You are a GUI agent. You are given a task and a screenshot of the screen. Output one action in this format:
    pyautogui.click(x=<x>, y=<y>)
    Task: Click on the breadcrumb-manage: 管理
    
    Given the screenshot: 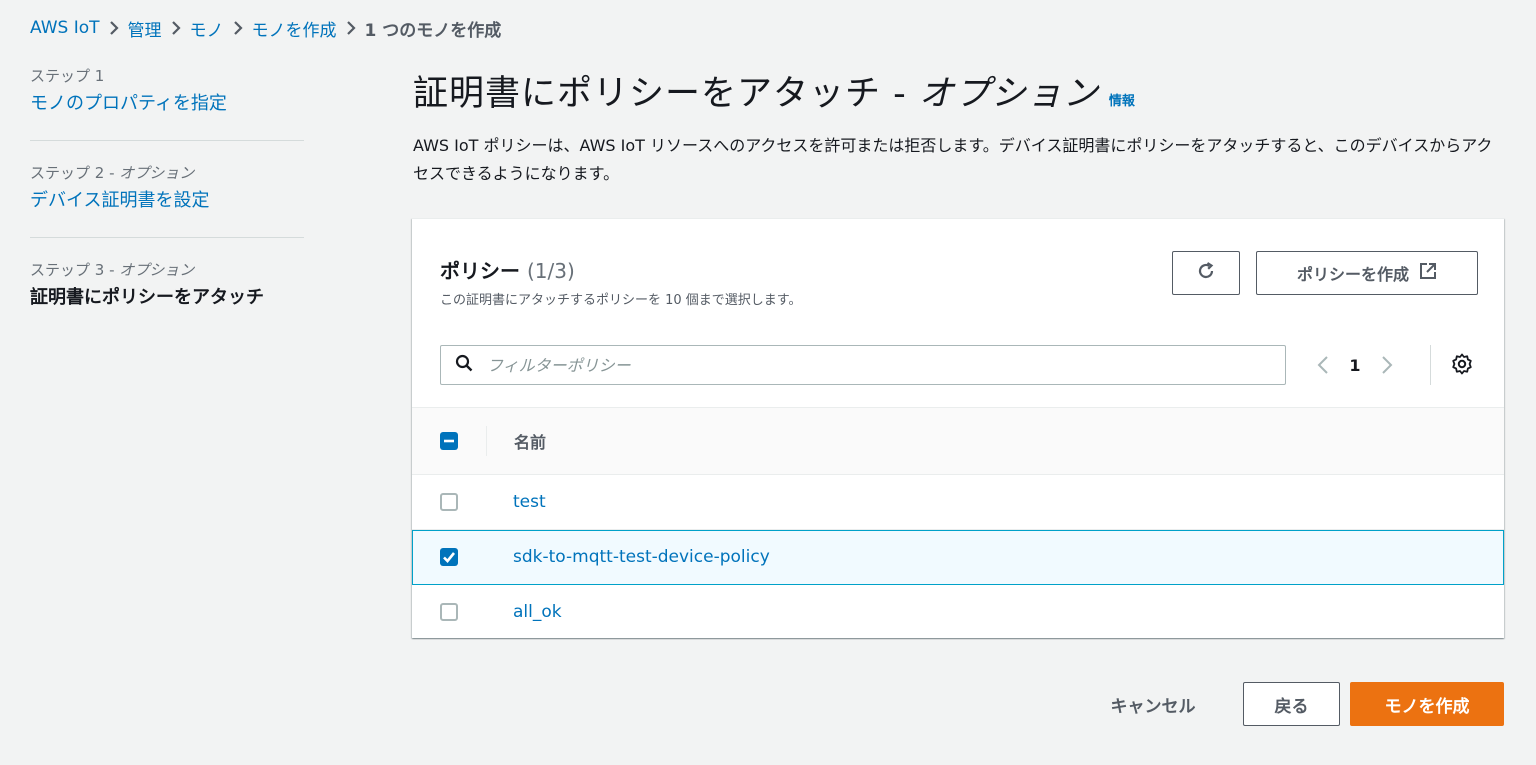 What is the action you would take?
    pyautogui.click(x=145, y=28)
    